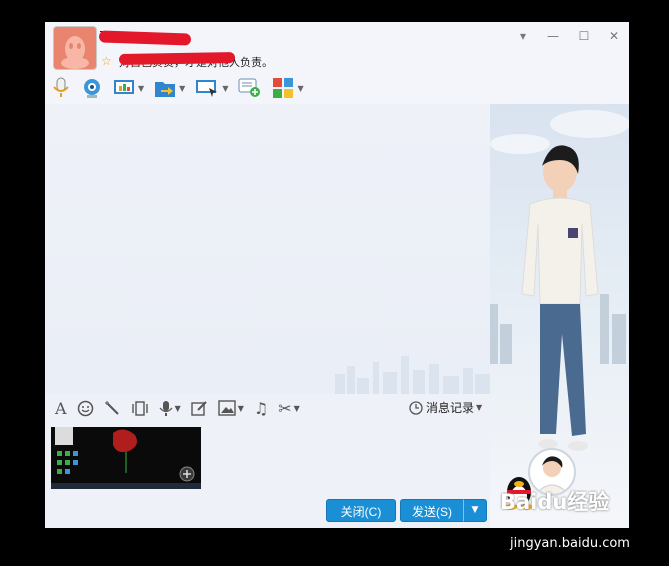 Image resolution: width=669 pixels, height=566 pixels. Describe the element at coordinates (432, 510) in the screenshot. I see `send-button: 发送(S)` at that location.